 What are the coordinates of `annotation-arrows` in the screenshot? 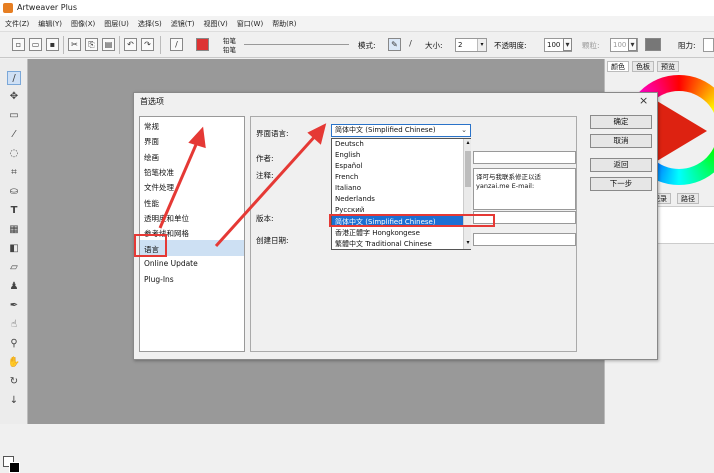 It's located at (242, 185).